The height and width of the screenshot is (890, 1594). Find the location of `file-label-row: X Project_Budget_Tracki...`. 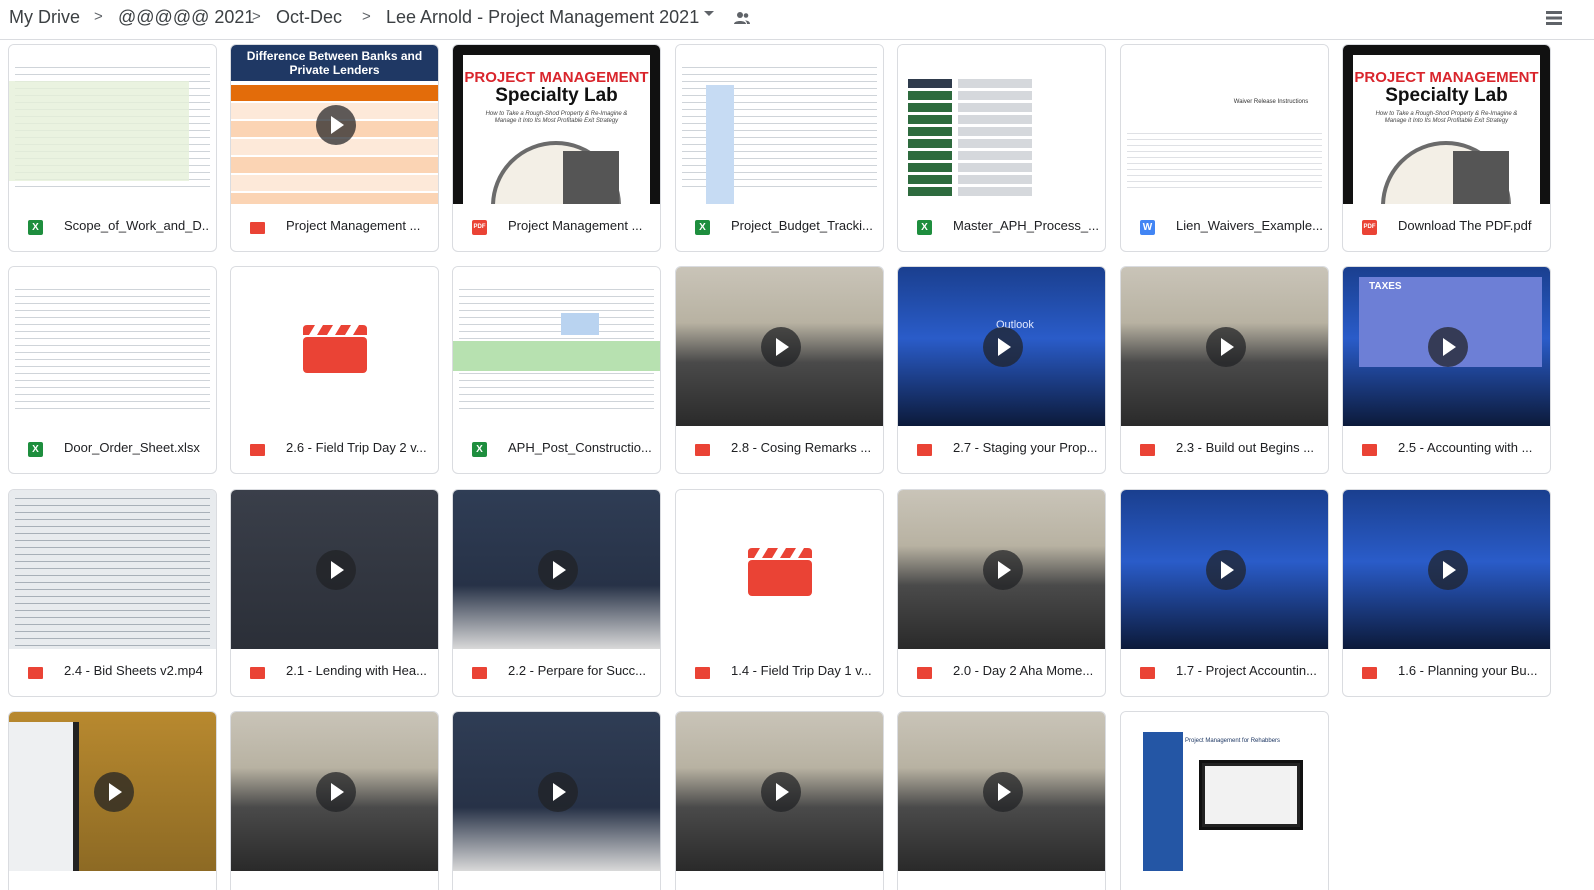

file-label-row: X Project_Budget_Tracki... is located at coordinates (779, 227).